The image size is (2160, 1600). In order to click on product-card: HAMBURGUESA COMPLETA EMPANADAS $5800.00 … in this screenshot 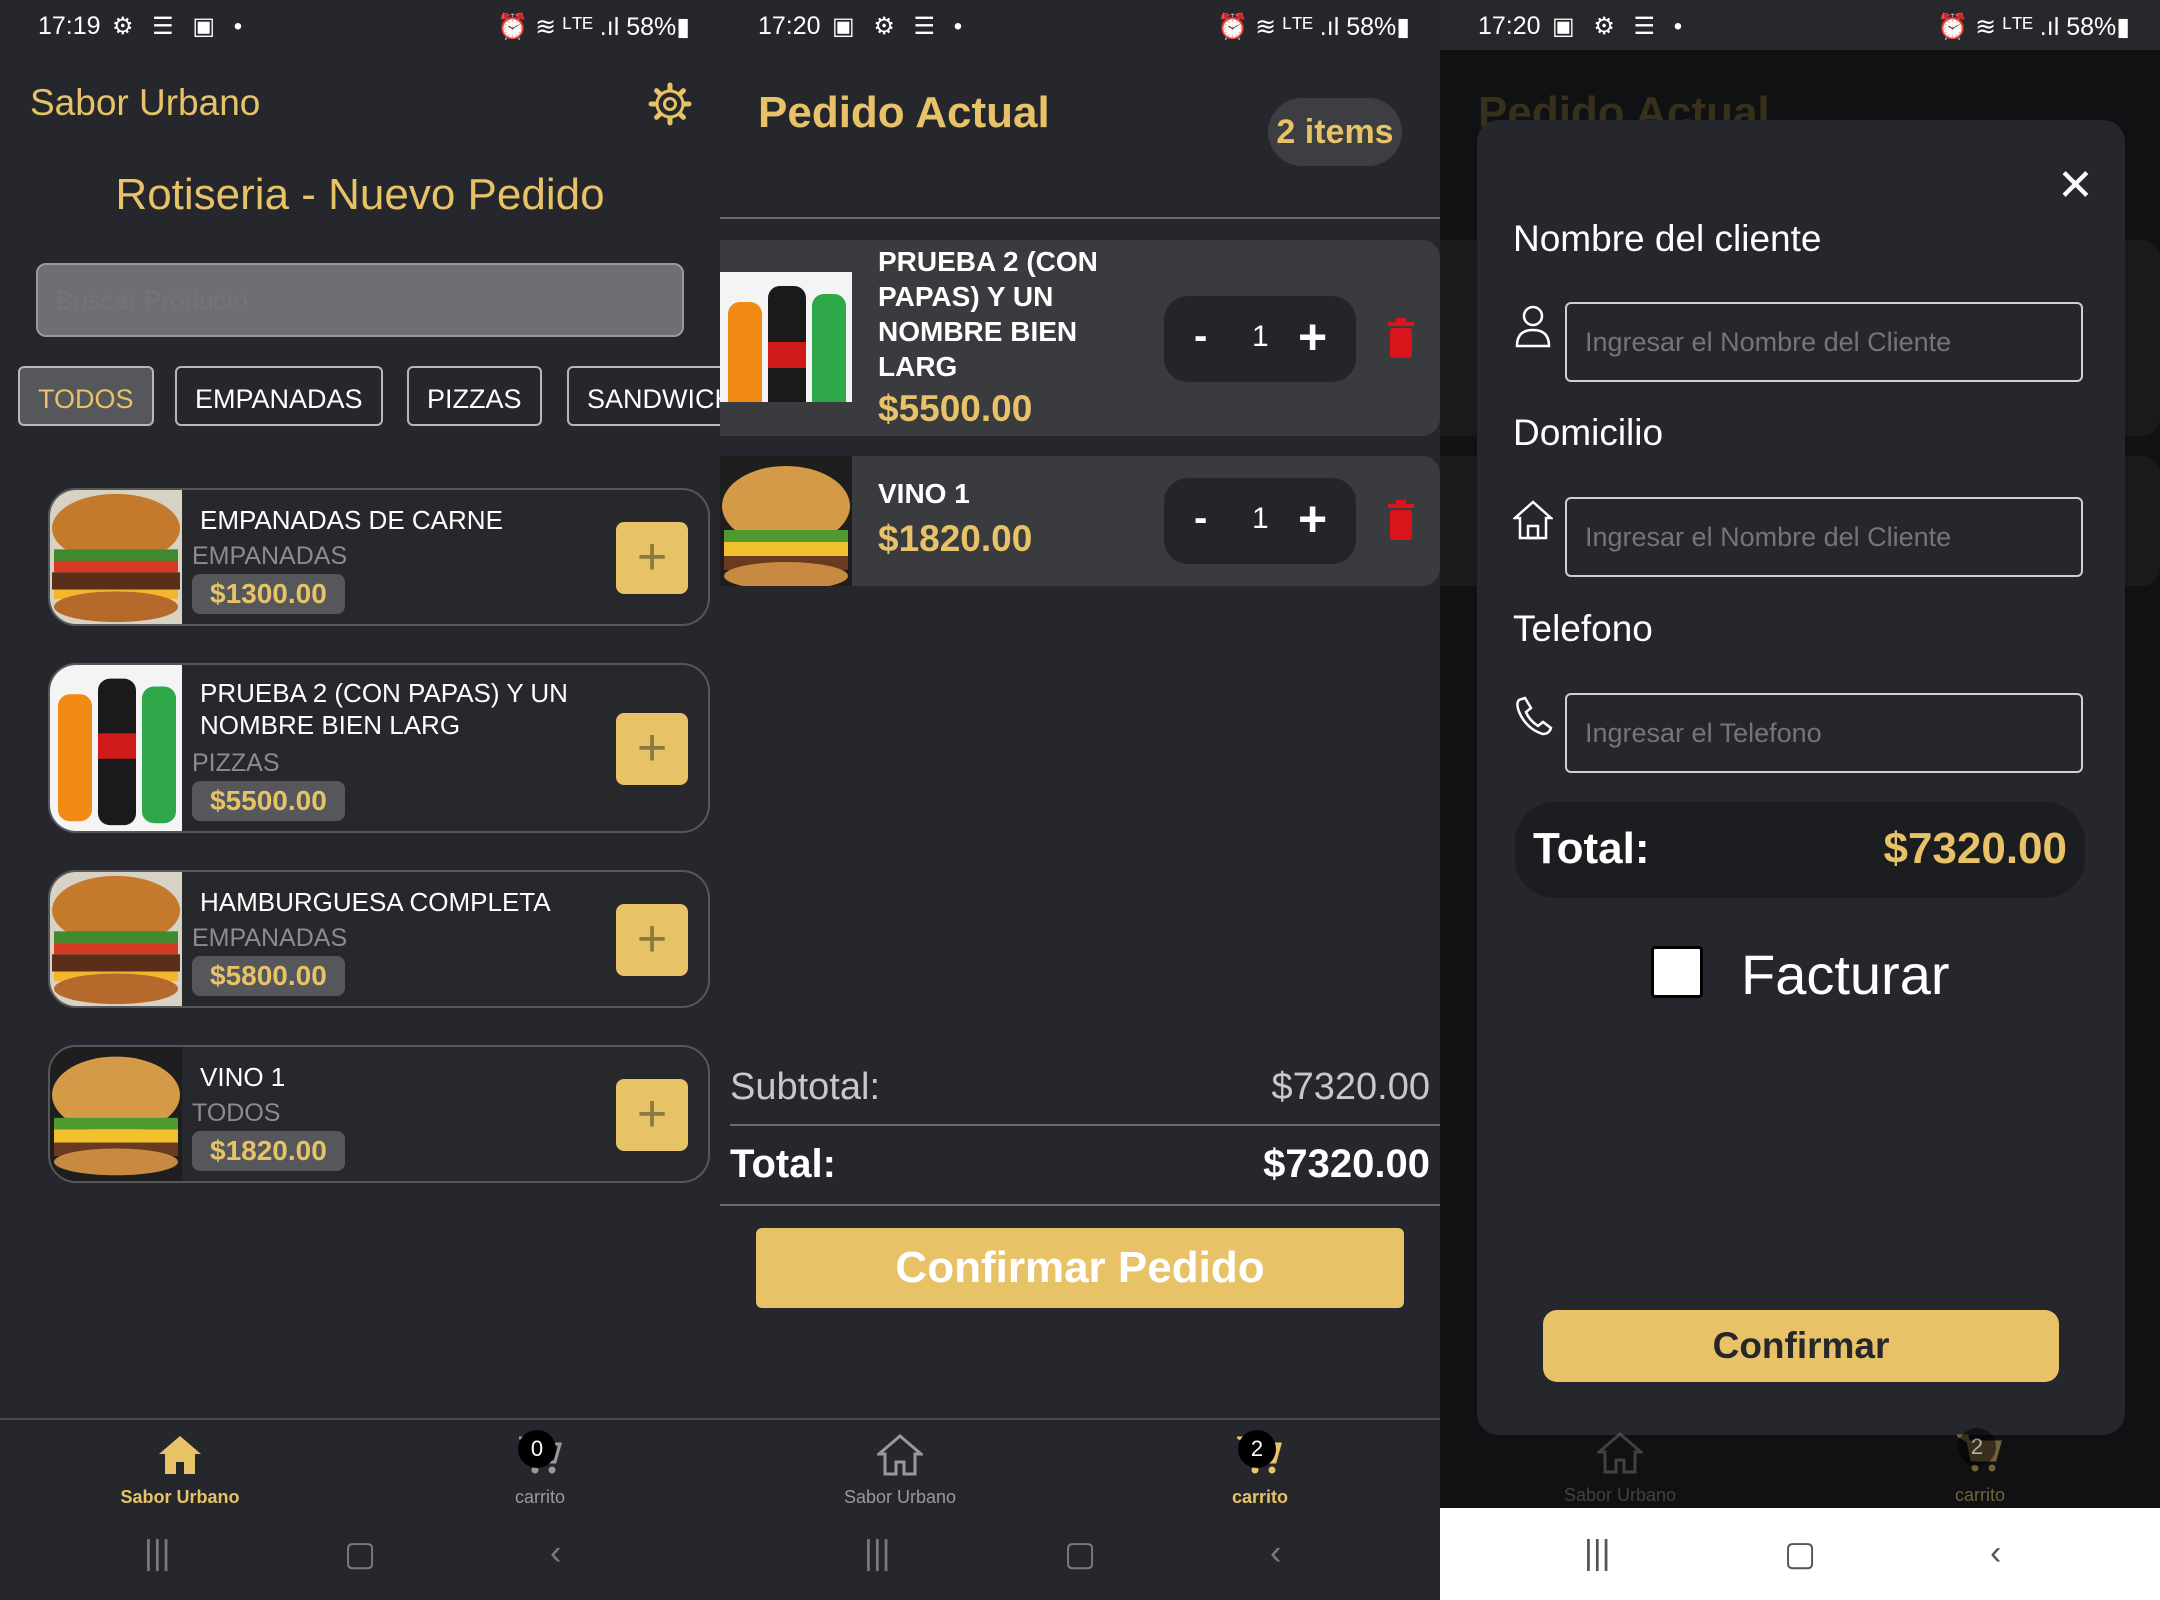, I will do `click(379, 939)`.